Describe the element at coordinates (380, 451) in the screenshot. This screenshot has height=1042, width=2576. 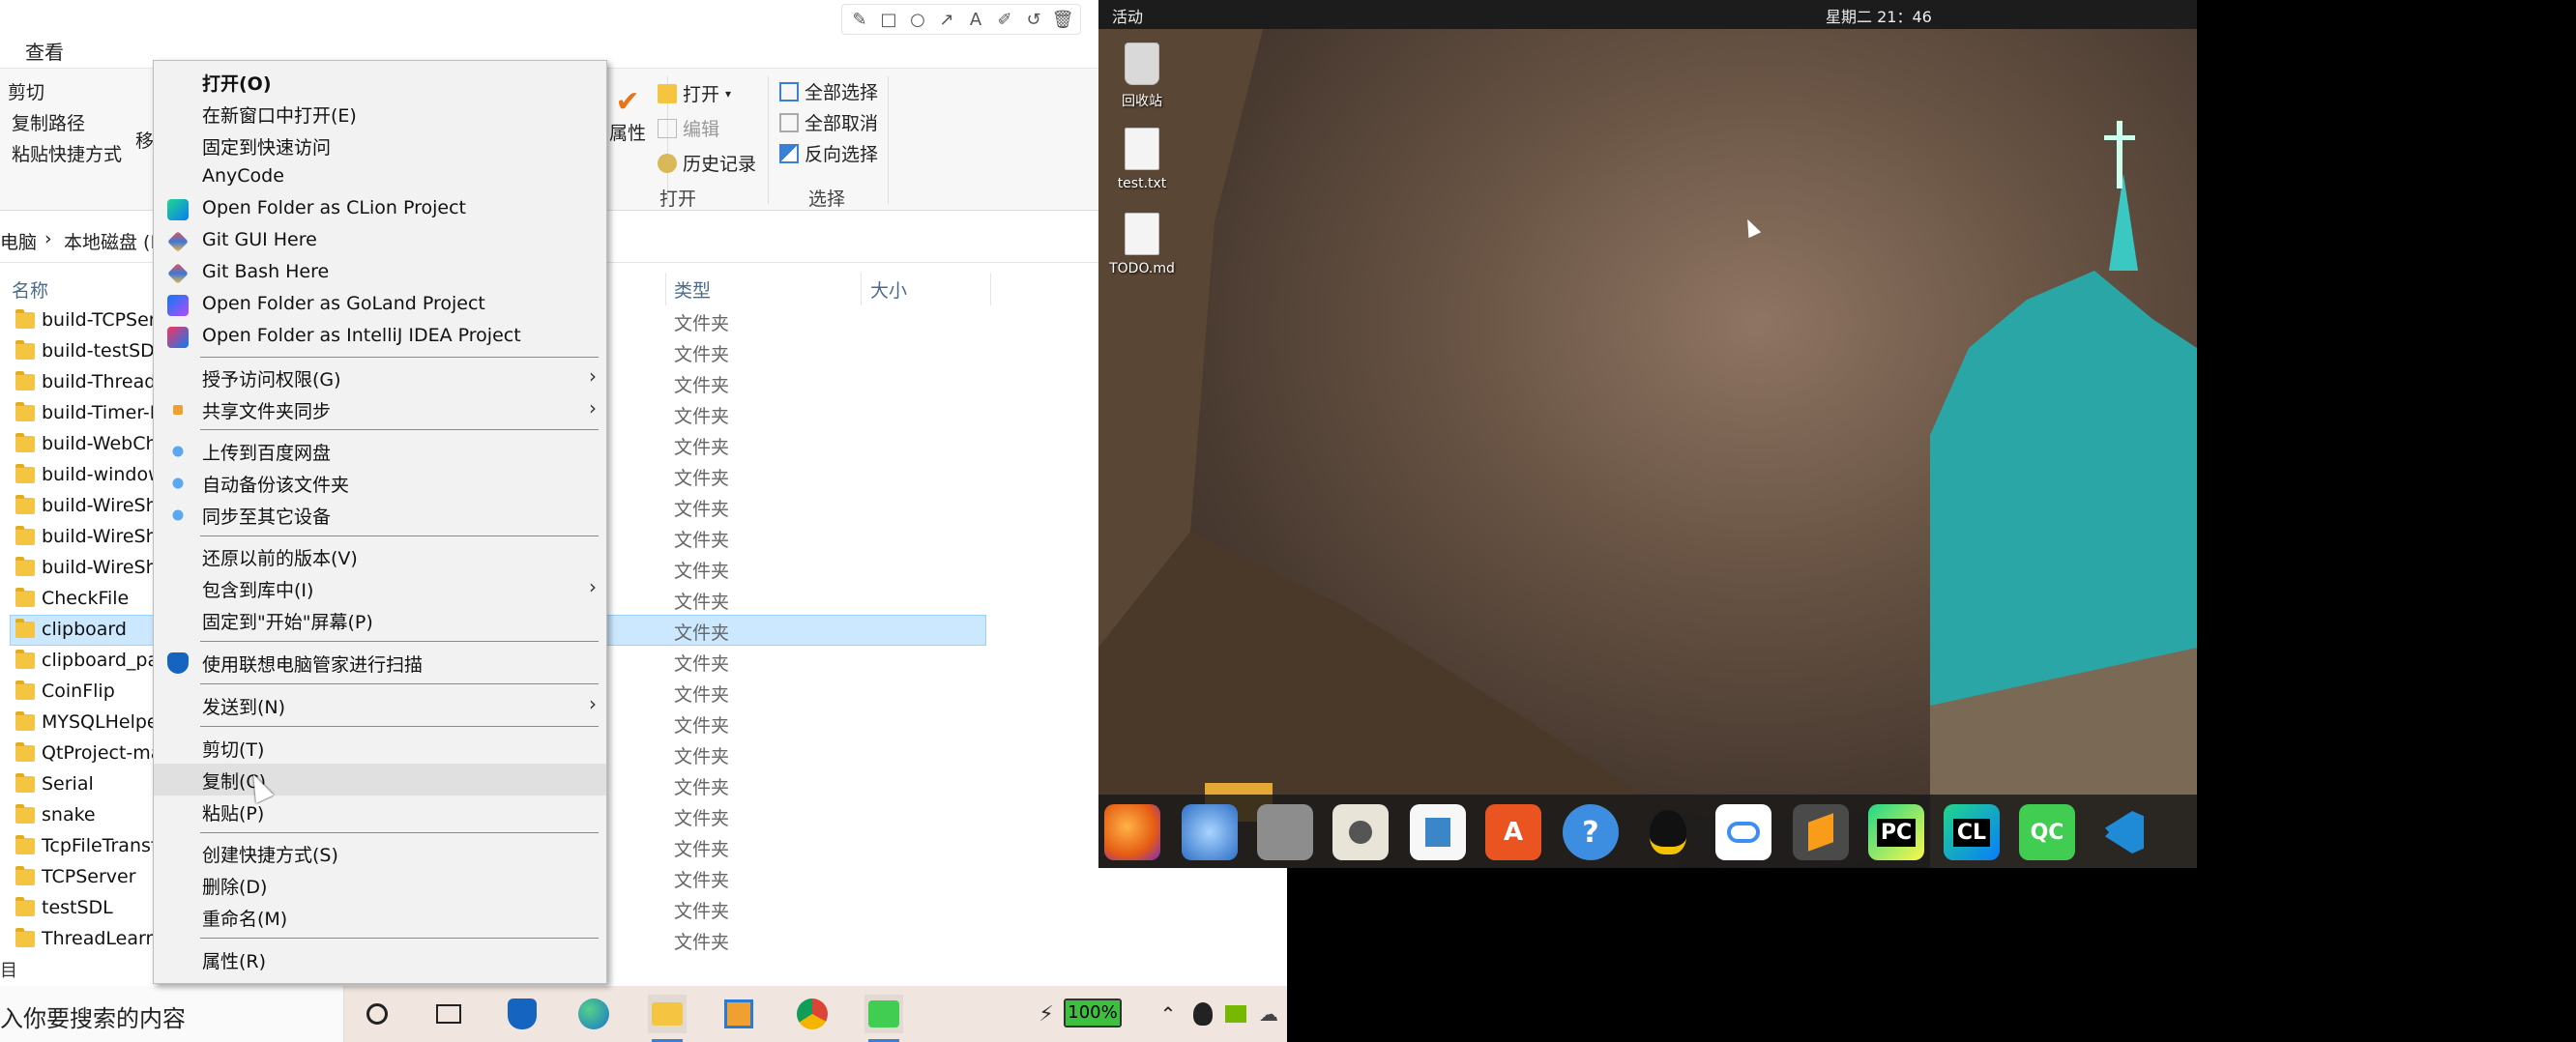
I see `menu-baidu-upload: 上传到百度网盘` at that location.